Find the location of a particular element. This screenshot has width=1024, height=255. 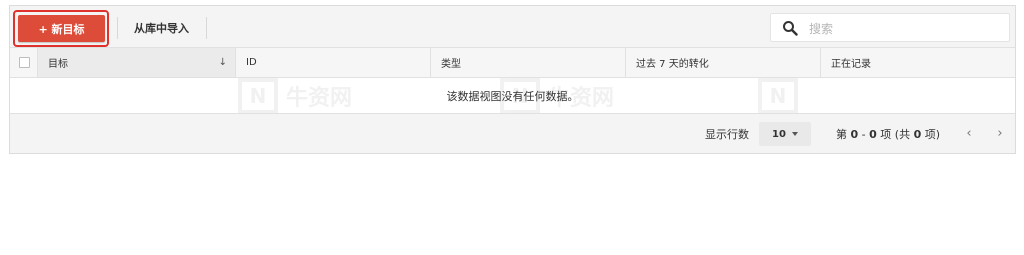

column-header-goal: 目标 ↓ is located at coordinates (137, 62).